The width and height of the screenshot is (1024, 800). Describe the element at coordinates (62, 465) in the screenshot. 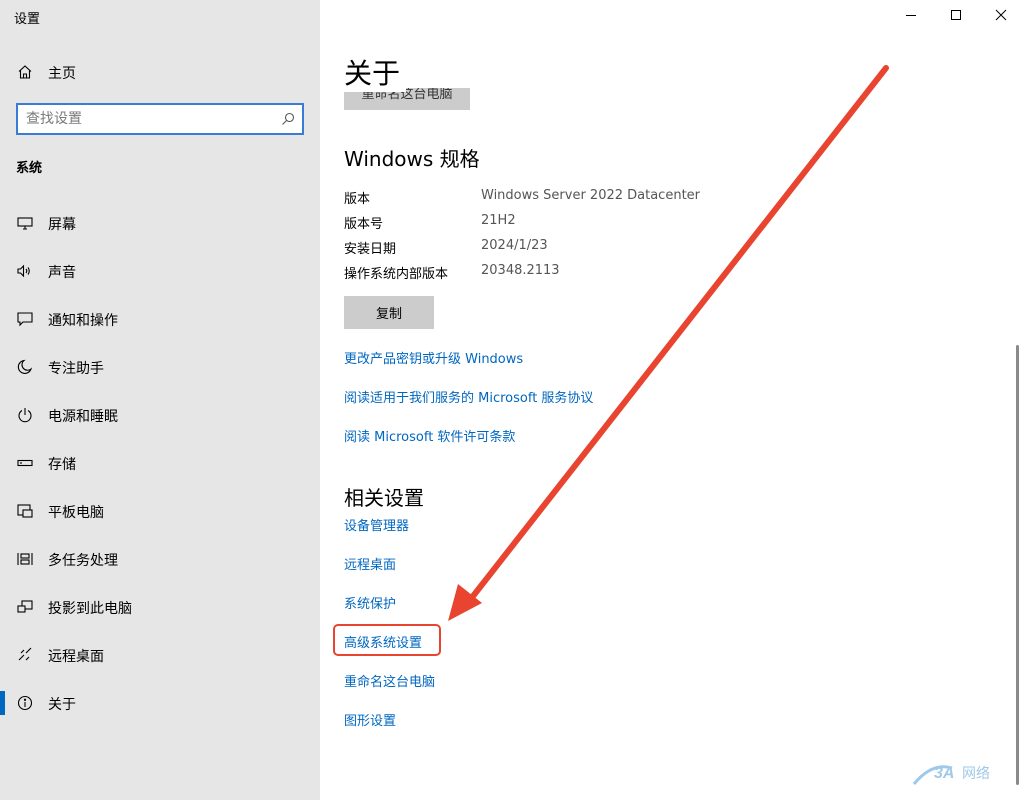

I see `sidebar-item-label: 存储` at that location.